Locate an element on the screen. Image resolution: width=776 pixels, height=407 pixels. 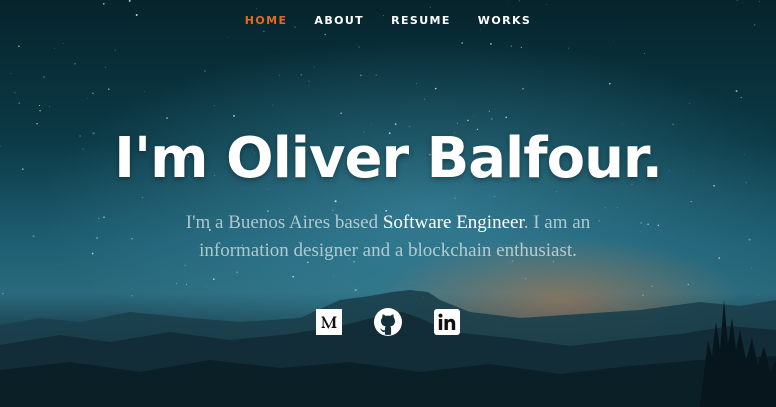
hero-title: I'm Oliver Balfour. is located at coordinates (388, 158).